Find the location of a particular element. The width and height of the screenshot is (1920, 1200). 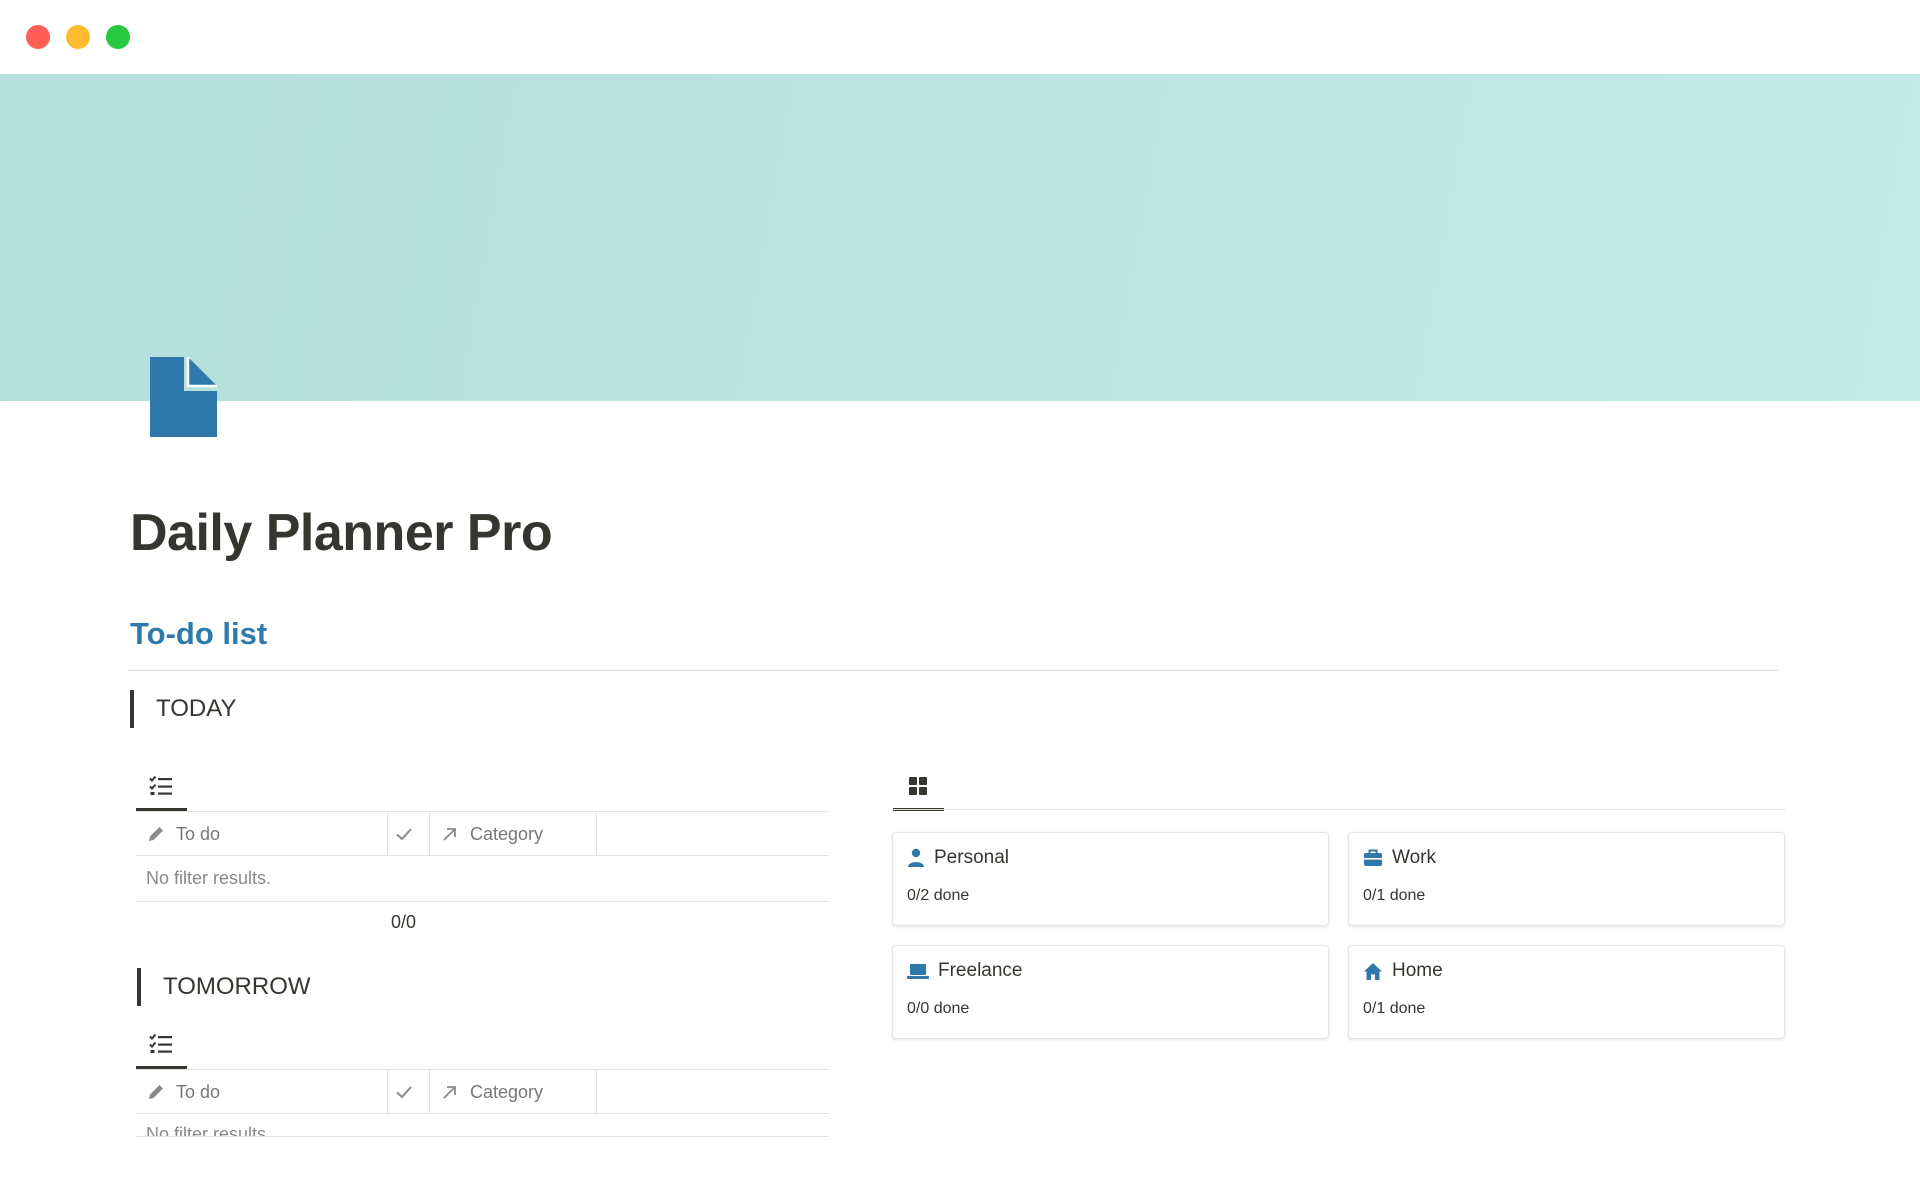

gallery-card-home: Home 0/1 done is located at coordinates (1566, 992).